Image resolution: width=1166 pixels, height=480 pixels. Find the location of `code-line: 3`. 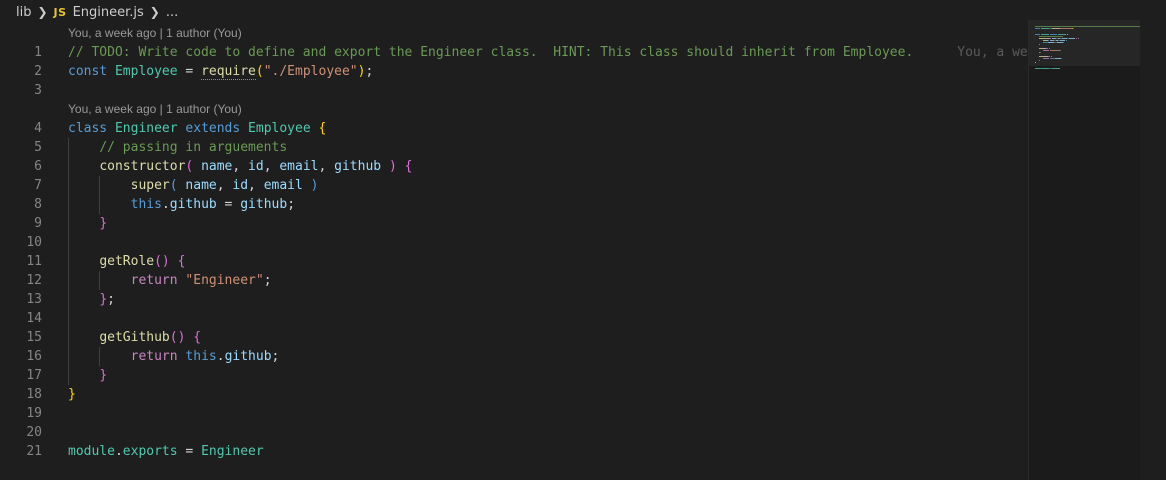

code-line: 3 is located at coordinates (514, 90).